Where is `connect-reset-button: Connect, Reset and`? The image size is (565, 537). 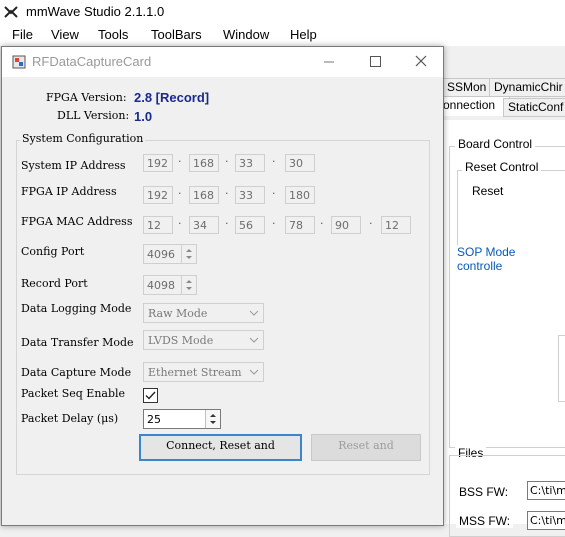 connect-reset-button: Connect, Reset and is located at coordinates (220, 447).